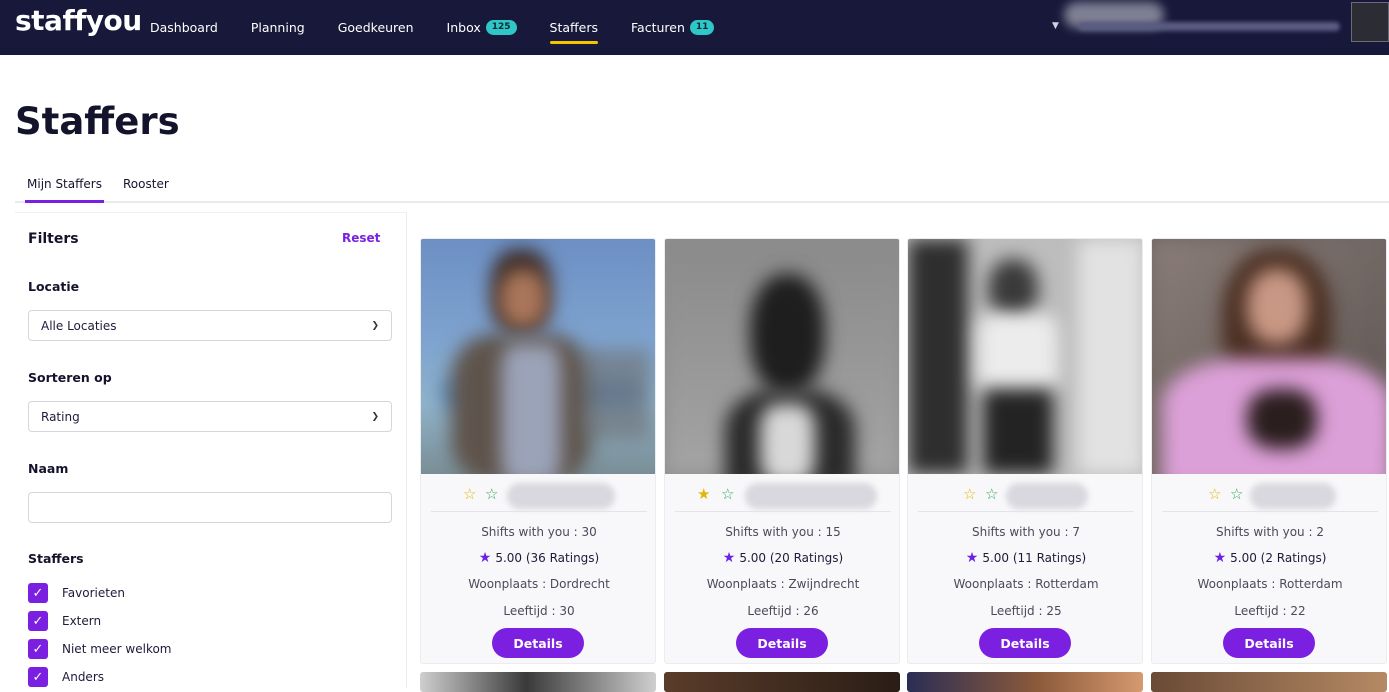 This screenshot has height=692, width=1389. Describe the element at coordinates (463, 27) in the screenshot. I see `nav-label: Inbox` at that location.